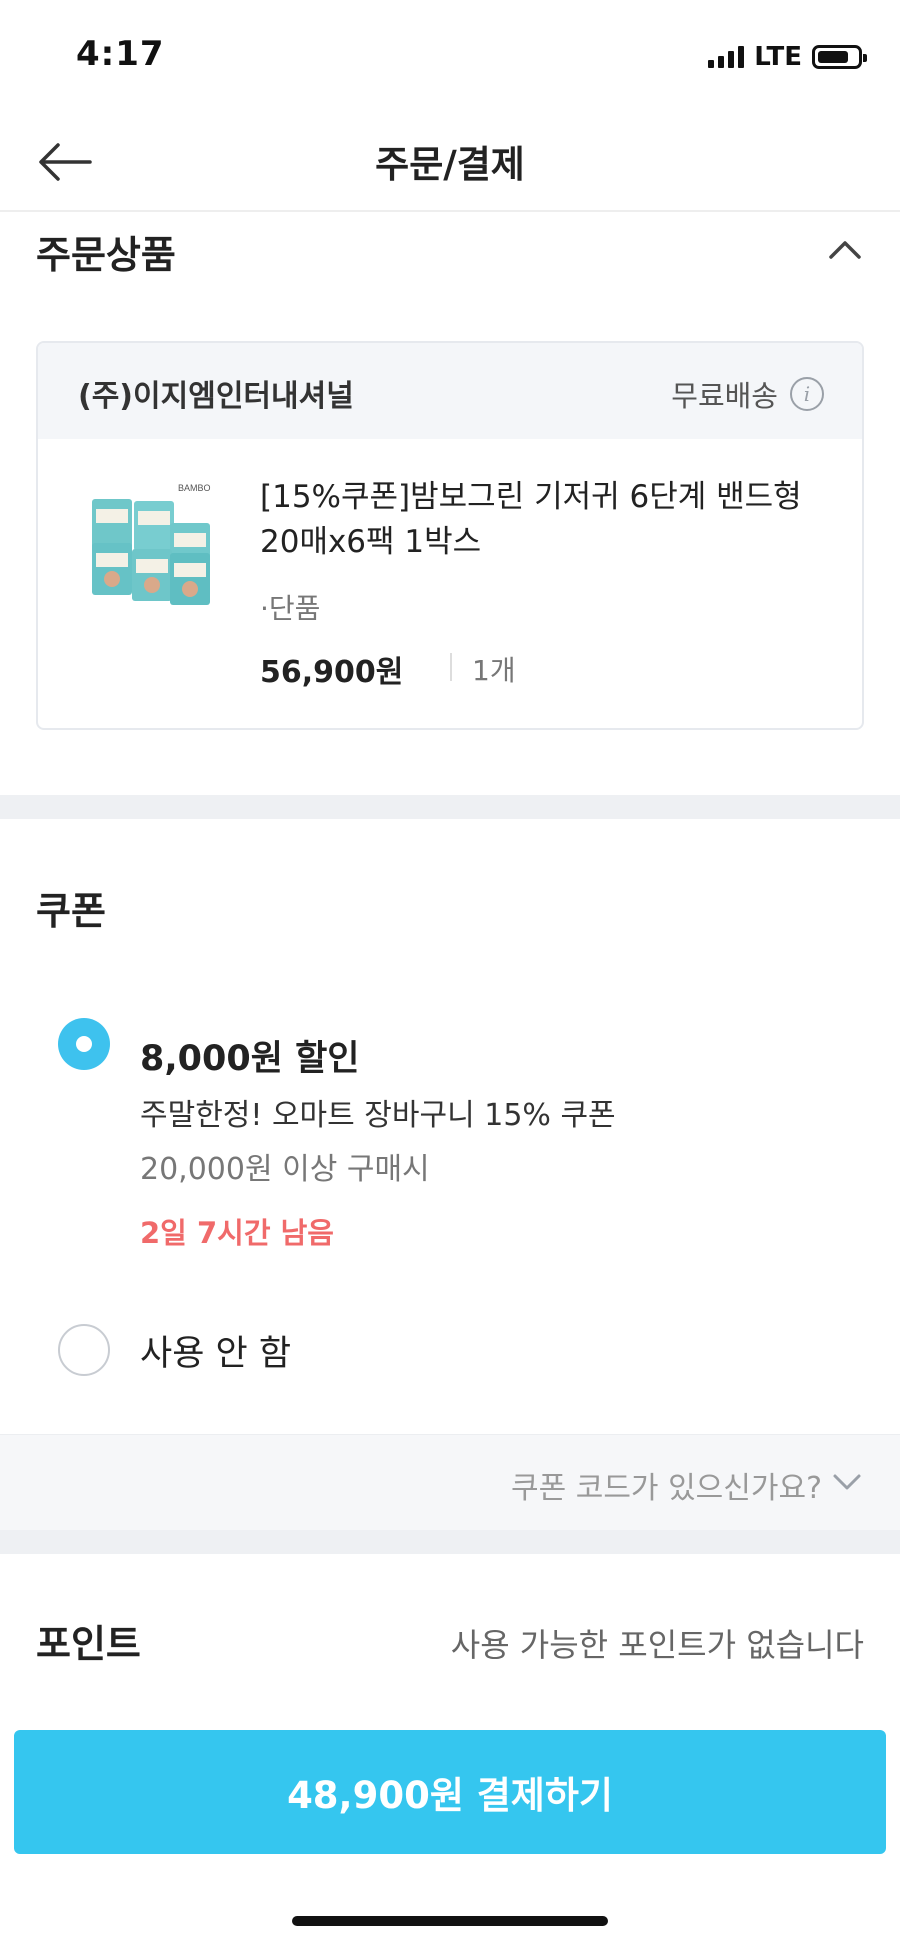 Image resolution: width=900 pixels, height=1949 pixels. I want to click on no-use-label: 사용 안 함, so click(215, 1350).